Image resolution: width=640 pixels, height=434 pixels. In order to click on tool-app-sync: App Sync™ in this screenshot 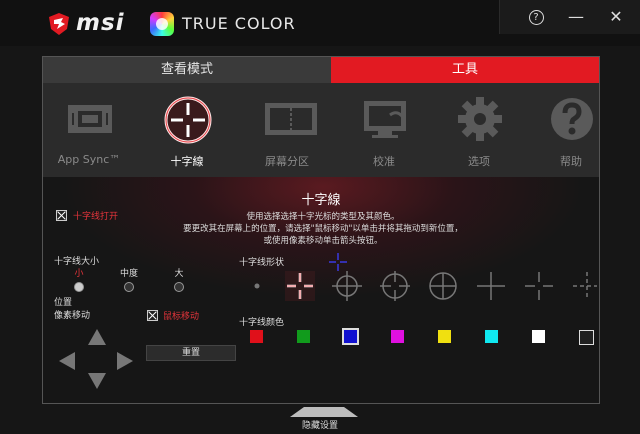, I will do `click(89, 130)`.